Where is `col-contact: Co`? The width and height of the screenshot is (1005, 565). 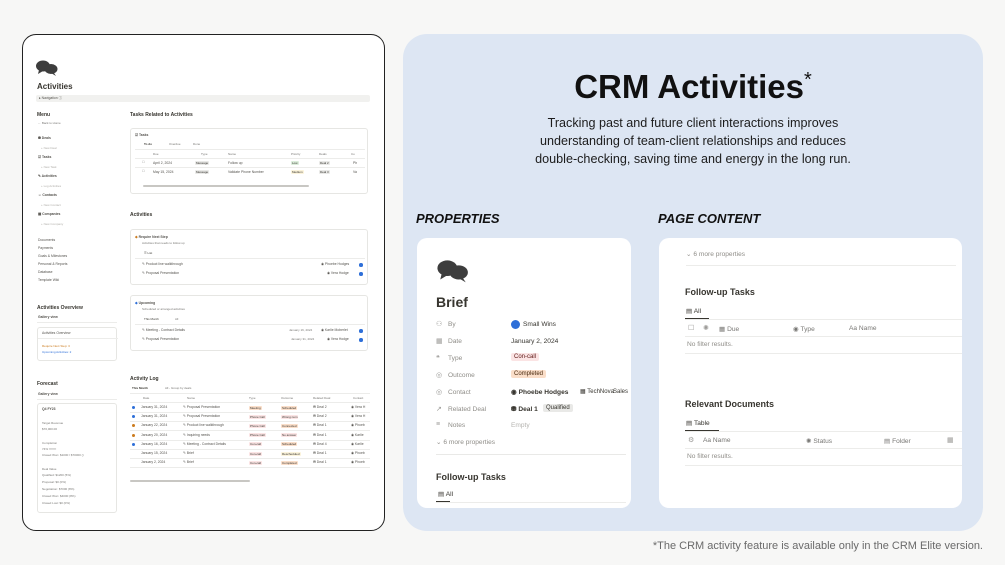 col-contact: Co is located at coordinates (353, 154).